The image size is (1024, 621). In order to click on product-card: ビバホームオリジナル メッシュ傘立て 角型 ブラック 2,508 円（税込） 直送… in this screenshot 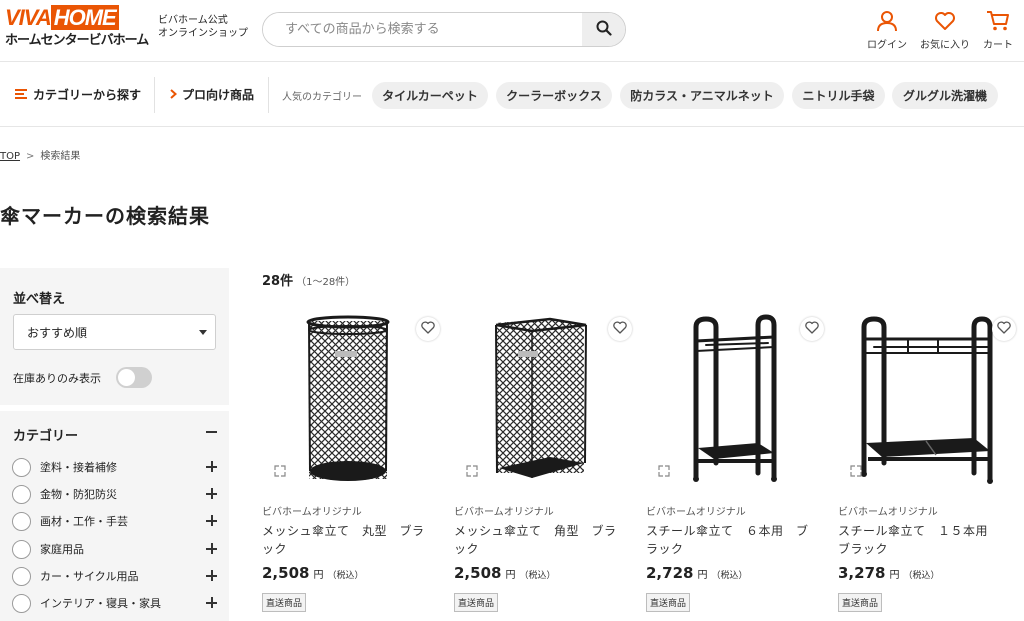, I will do `click(543, 465)`.